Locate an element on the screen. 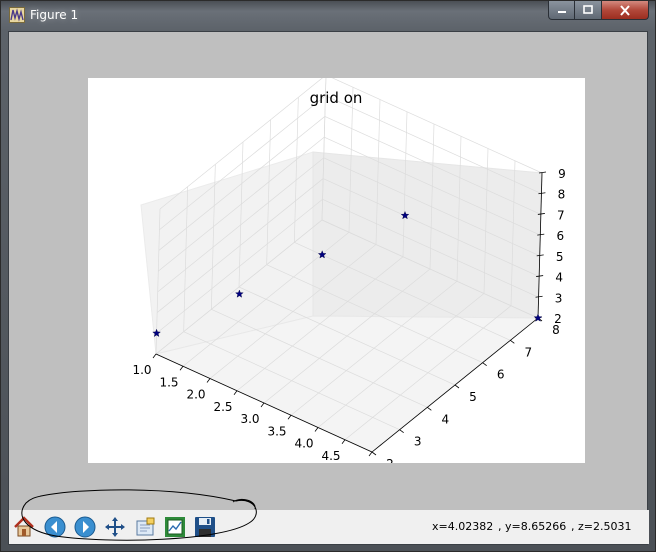  x-tick-label: 1.0 is located at coordinates (141, 370).